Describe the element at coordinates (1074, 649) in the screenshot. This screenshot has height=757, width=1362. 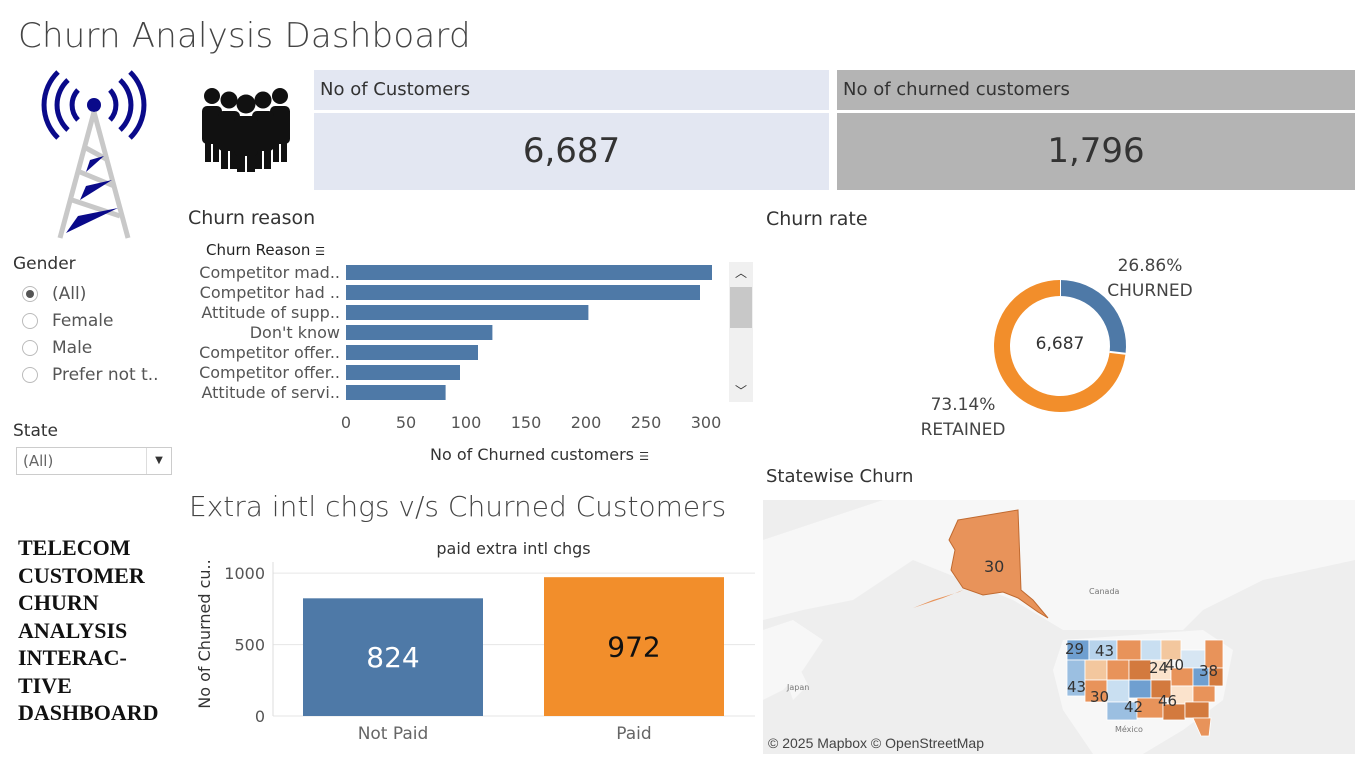
I see `state-value-label: 29` at that location.